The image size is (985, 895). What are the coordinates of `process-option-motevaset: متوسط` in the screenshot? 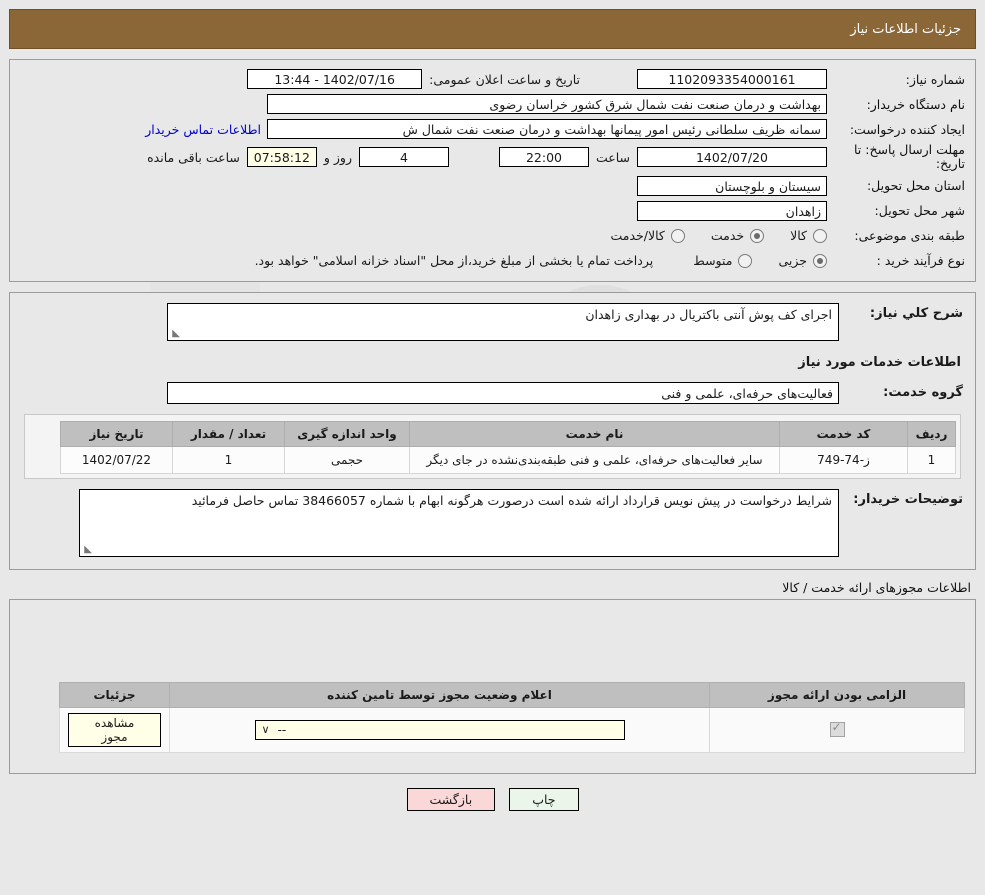 It's located at (723, 261).